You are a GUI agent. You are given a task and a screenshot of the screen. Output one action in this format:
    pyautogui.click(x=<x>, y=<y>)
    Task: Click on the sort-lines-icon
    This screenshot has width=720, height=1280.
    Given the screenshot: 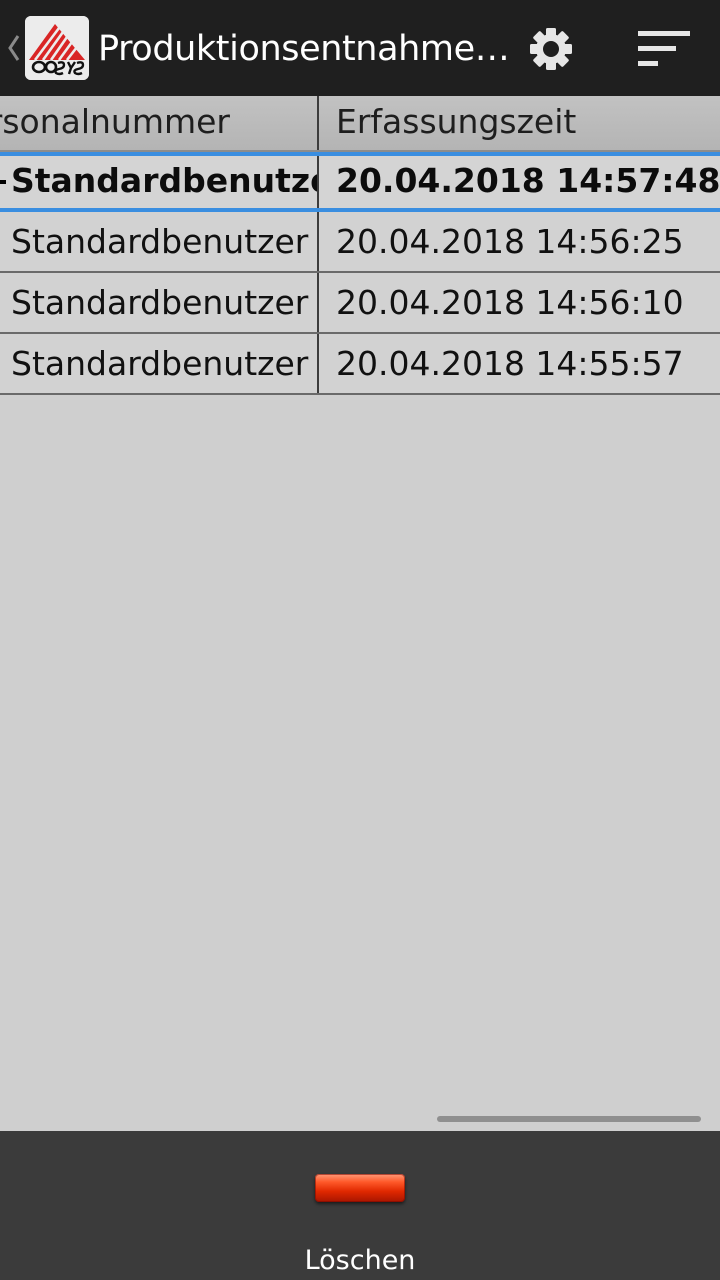 What is the action you would take?
    pyautogui.click(x=663, y=48)
    